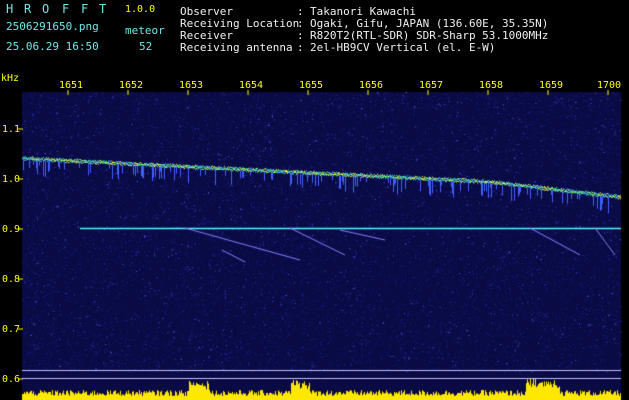  What do you see at coordinates (52, 46) in the screenshot?
I see `file-datetime: 25.06.29 16:50` at bounding box center [52, 46].